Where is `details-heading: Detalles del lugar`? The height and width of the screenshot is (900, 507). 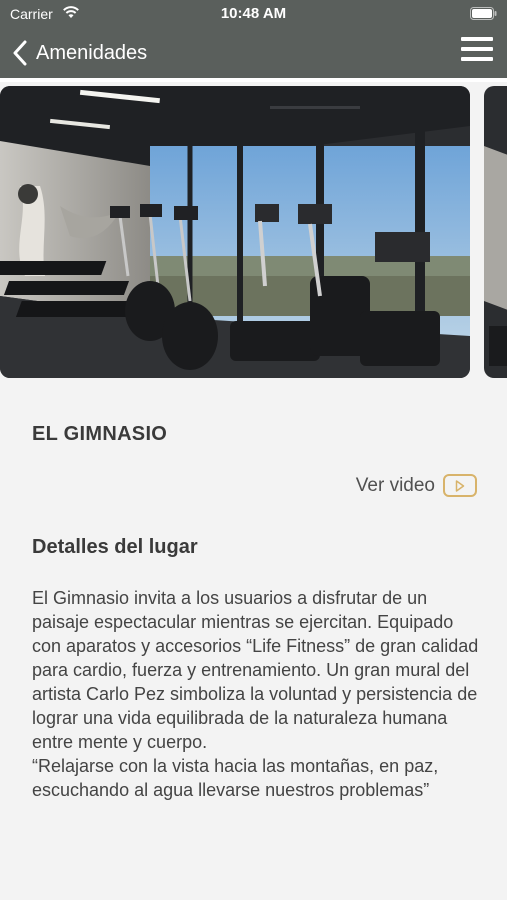
details-heading: Detalles del lugar is located at coordinates (115, 547).